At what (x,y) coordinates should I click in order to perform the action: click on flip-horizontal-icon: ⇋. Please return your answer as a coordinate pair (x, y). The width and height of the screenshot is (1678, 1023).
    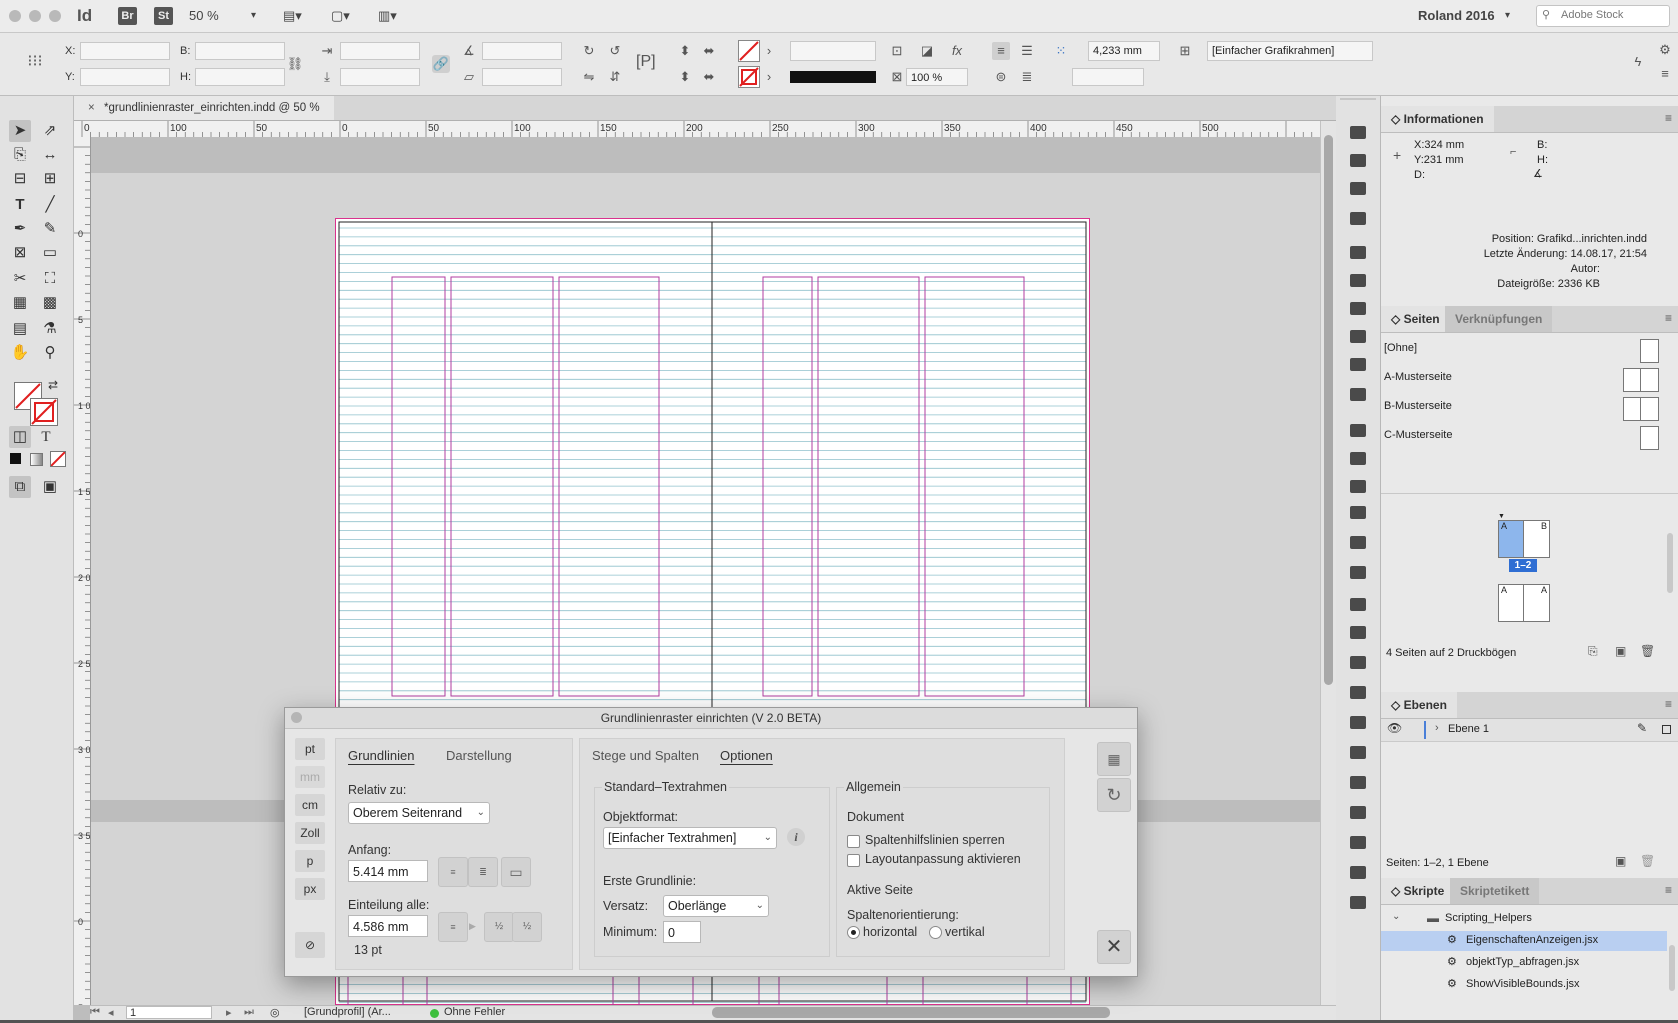
    Looking at the image, I should click on (589, 77).